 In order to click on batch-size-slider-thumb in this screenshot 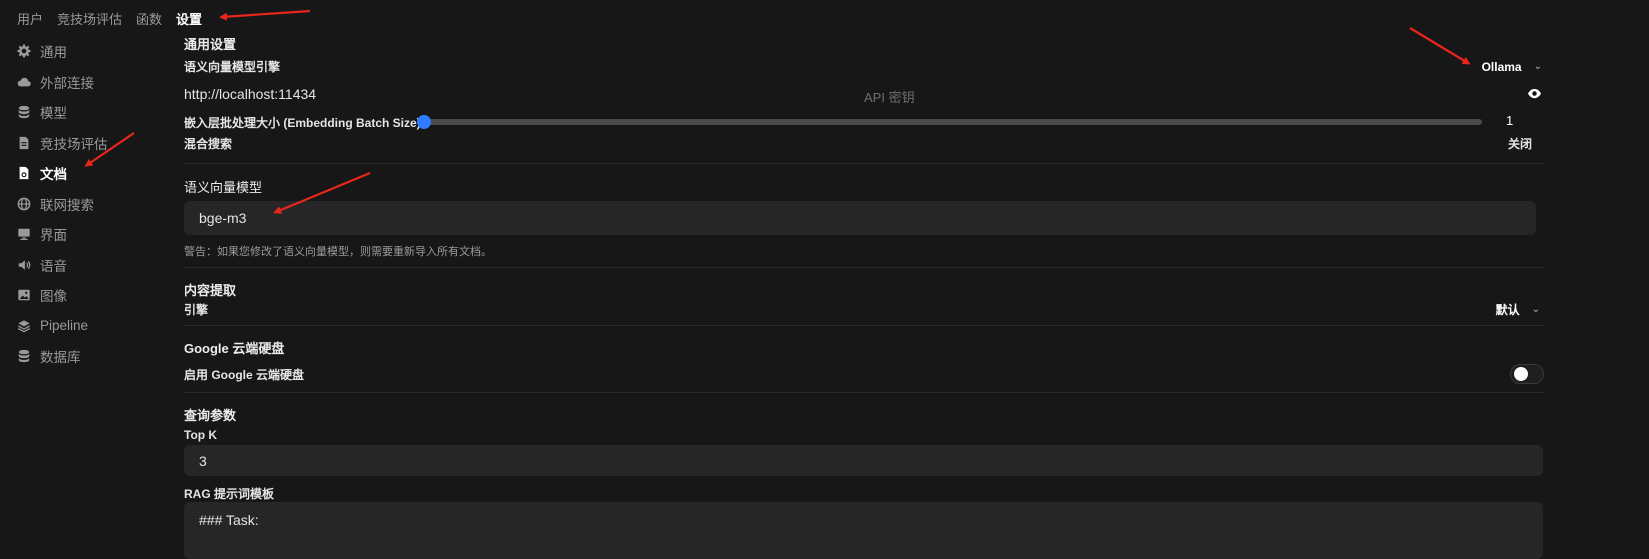, I will do `click(424, 122)`.